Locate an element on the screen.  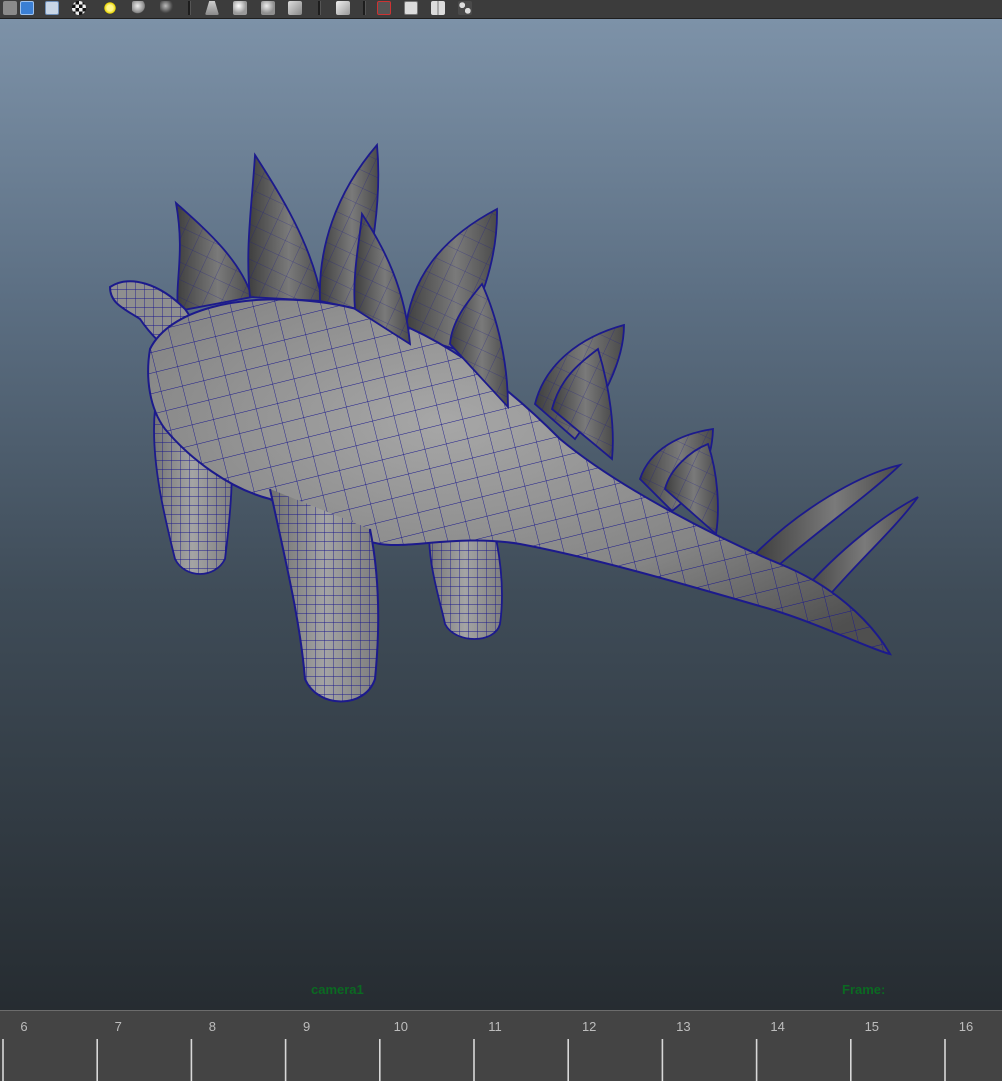
viewport-toolbar is located at coordinates (501, 9).